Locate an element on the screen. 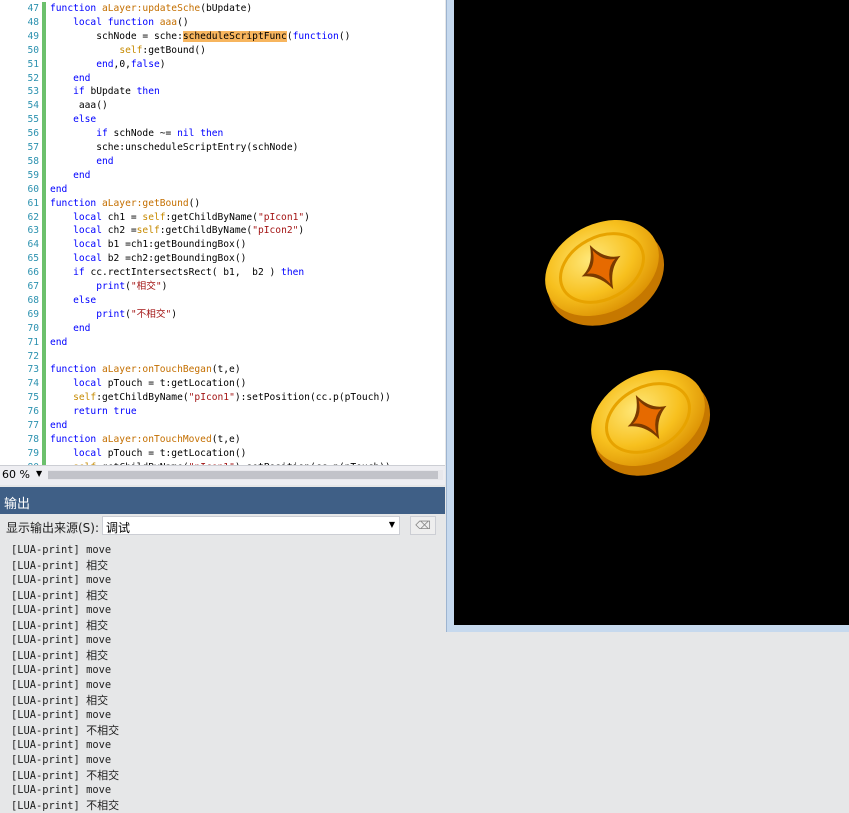 The image size is (849, 813). code-line: 67 print("相交") is located at coordinates (222, 287).